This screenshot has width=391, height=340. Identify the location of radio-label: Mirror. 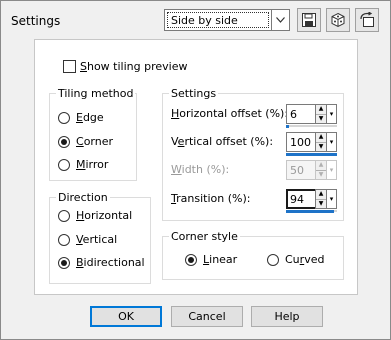
(92, 164).